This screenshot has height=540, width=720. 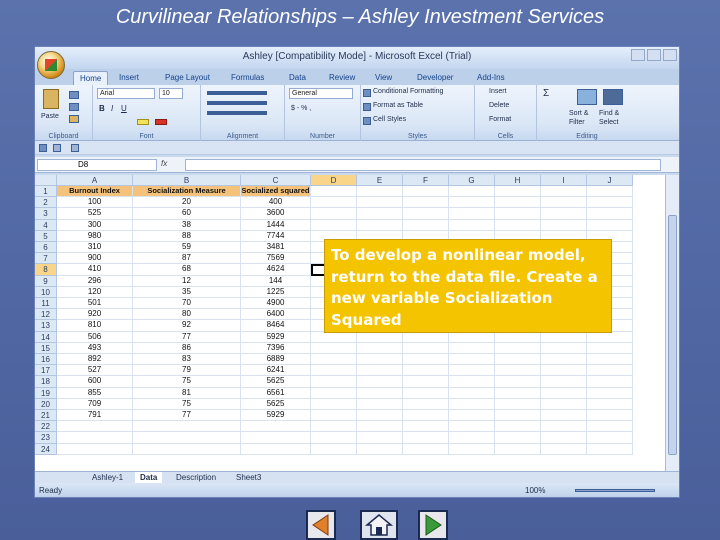 I want to click on table-cell: 70, so click(x=187, y=304).